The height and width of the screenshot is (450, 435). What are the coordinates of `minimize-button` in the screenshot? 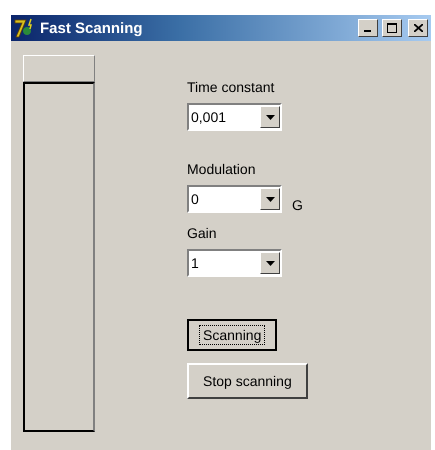 It's located at (368, 28).